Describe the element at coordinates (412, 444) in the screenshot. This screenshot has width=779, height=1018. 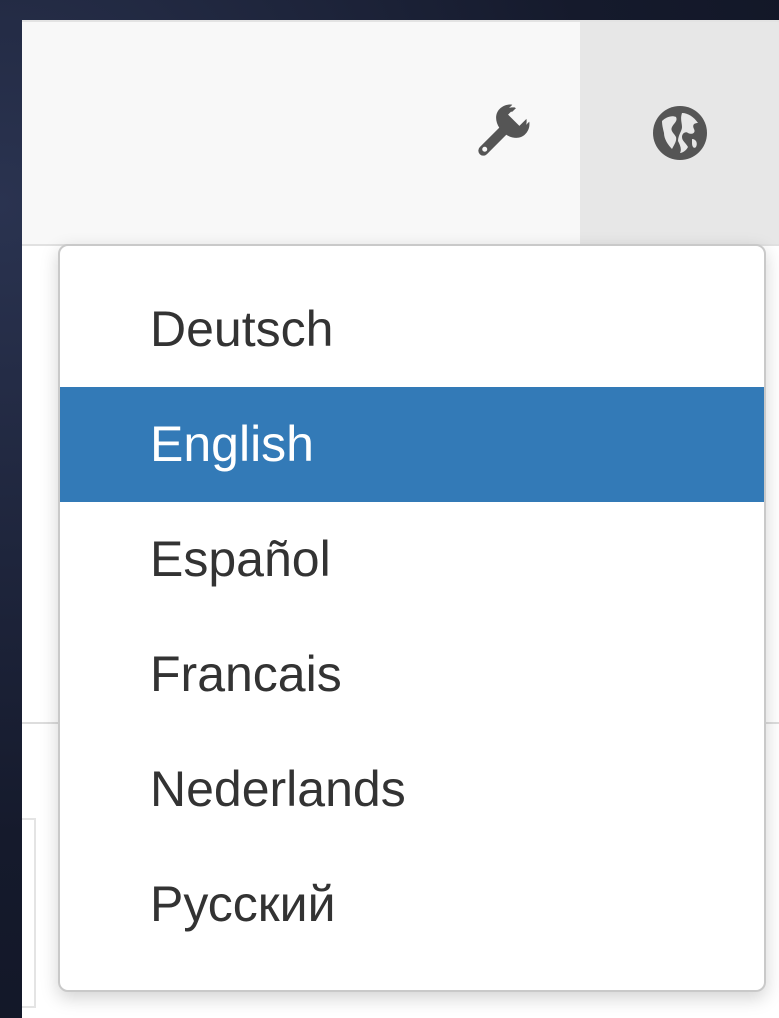
I see `language-item-english: English` at that location.